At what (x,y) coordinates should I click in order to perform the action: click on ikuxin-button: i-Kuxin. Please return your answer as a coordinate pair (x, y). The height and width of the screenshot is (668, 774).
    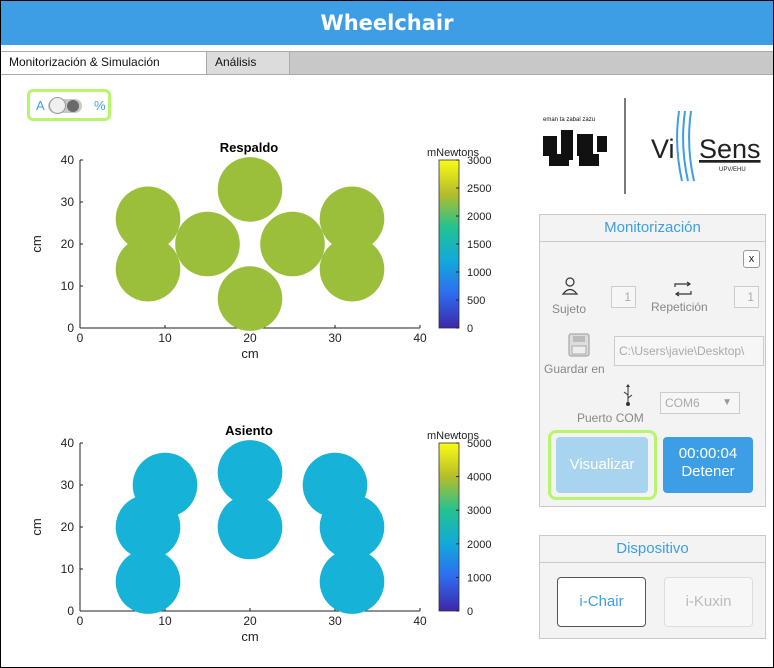
    Looking at the image, I should click on (708, 602).